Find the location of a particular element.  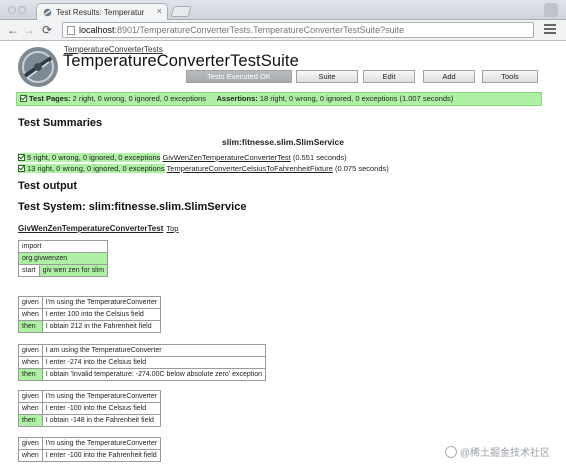

fitnesse-favicon-icon is located at coordinates (47, 12).